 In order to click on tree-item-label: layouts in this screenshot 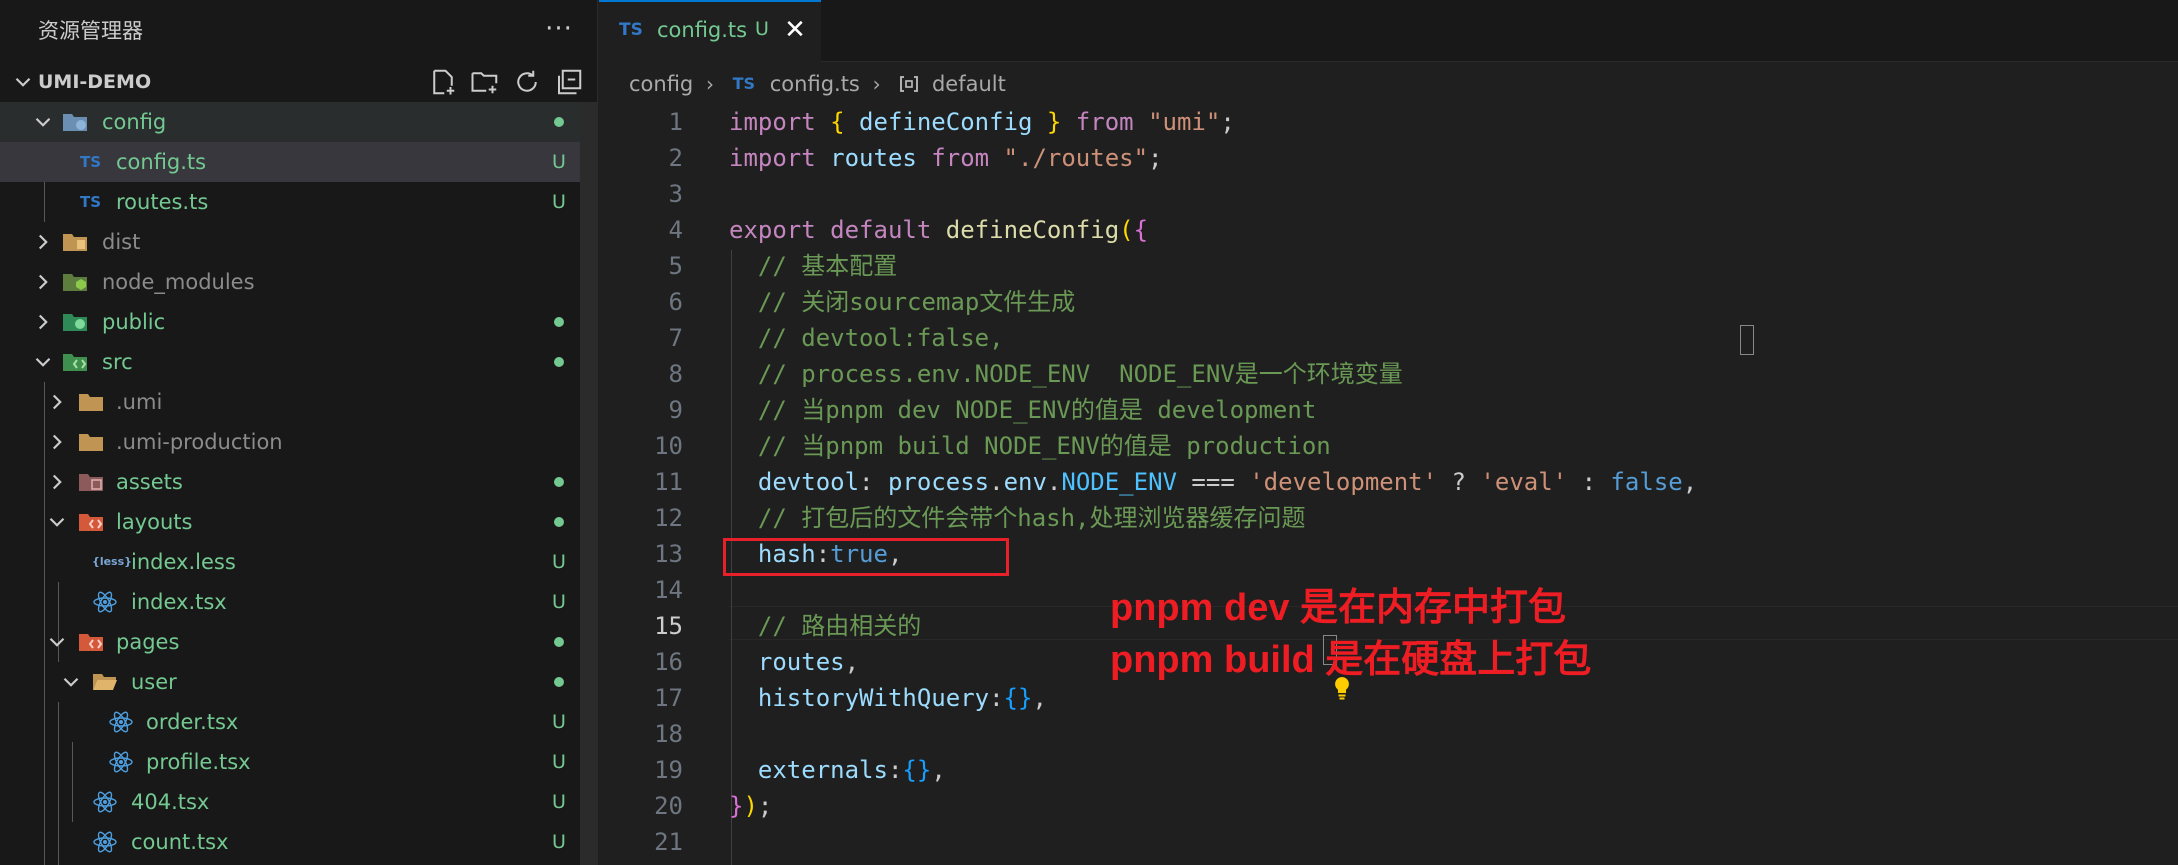, I will do `click(154, 522)`.